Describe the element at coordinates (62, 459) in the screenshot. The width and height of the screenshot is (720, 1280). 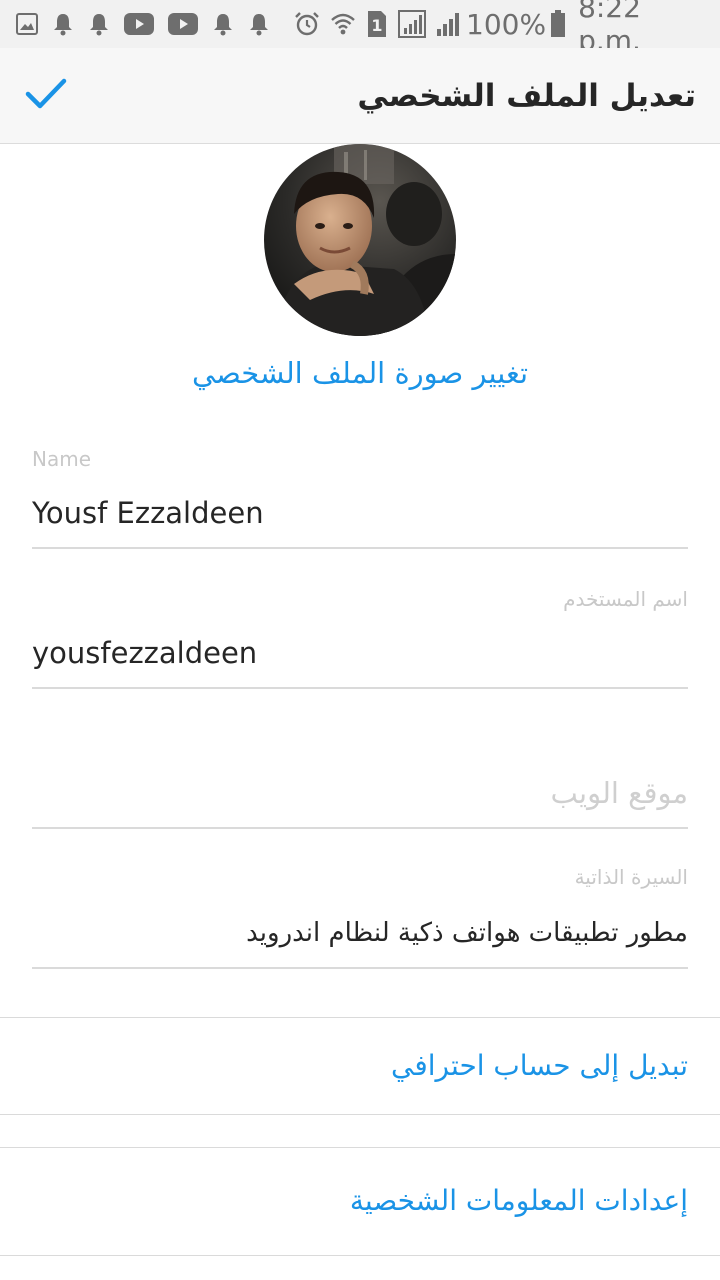
I see `name-label: Name` at that location.